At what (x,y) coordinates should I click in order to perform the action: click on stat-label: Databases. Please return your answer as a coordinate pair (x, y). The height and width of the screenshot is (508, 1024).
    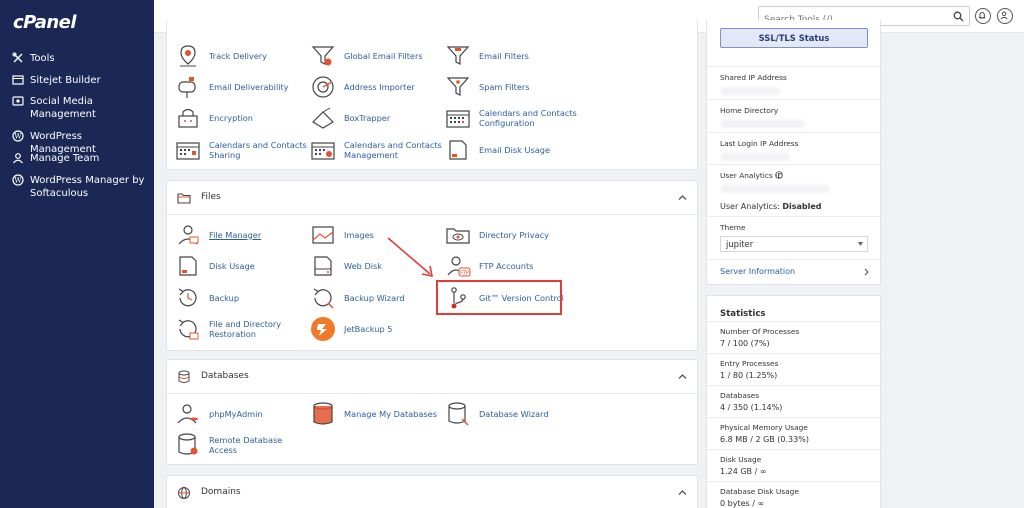
    Looking at the image, I should click on (740, 395).